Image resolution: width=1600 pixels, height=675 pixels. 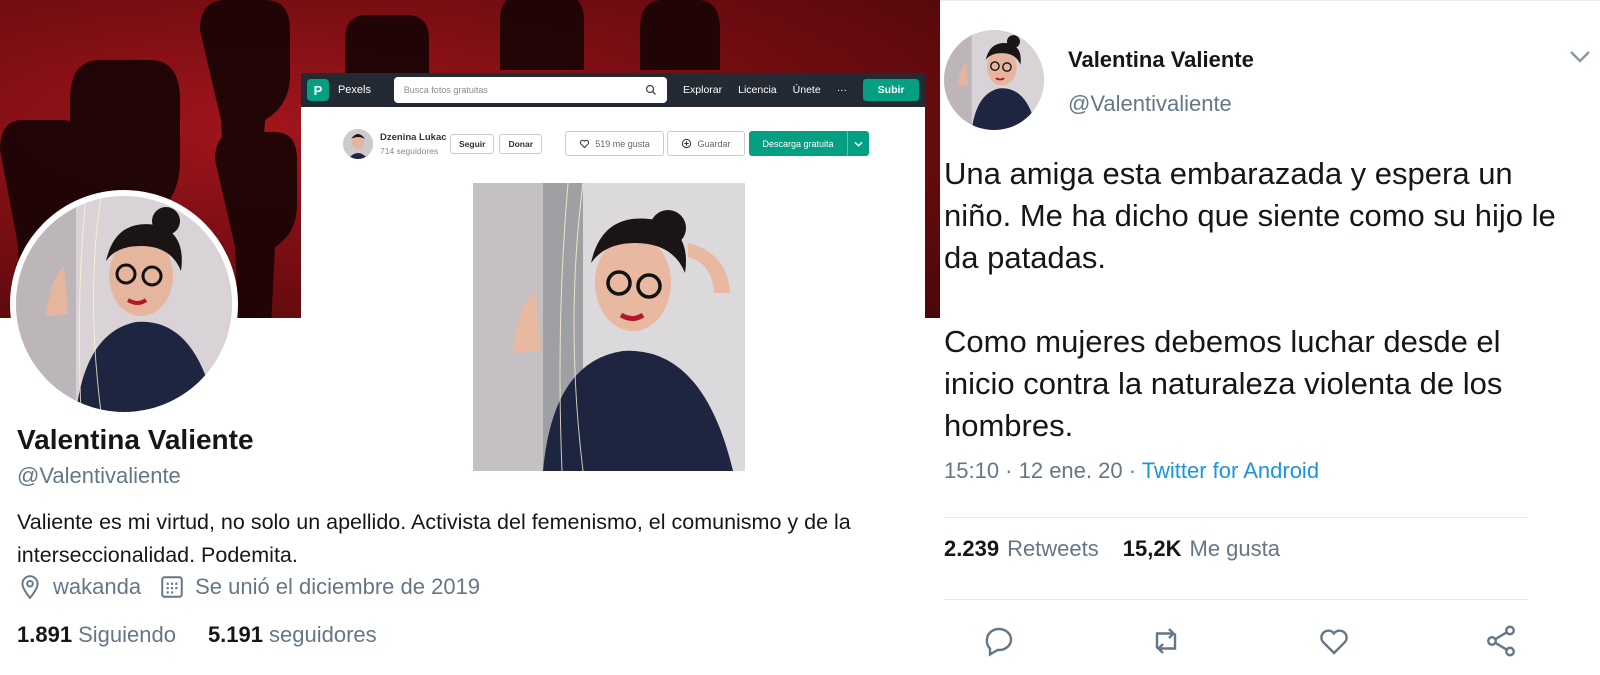 I want to click on like-icon, so click(x=1334, y=641).